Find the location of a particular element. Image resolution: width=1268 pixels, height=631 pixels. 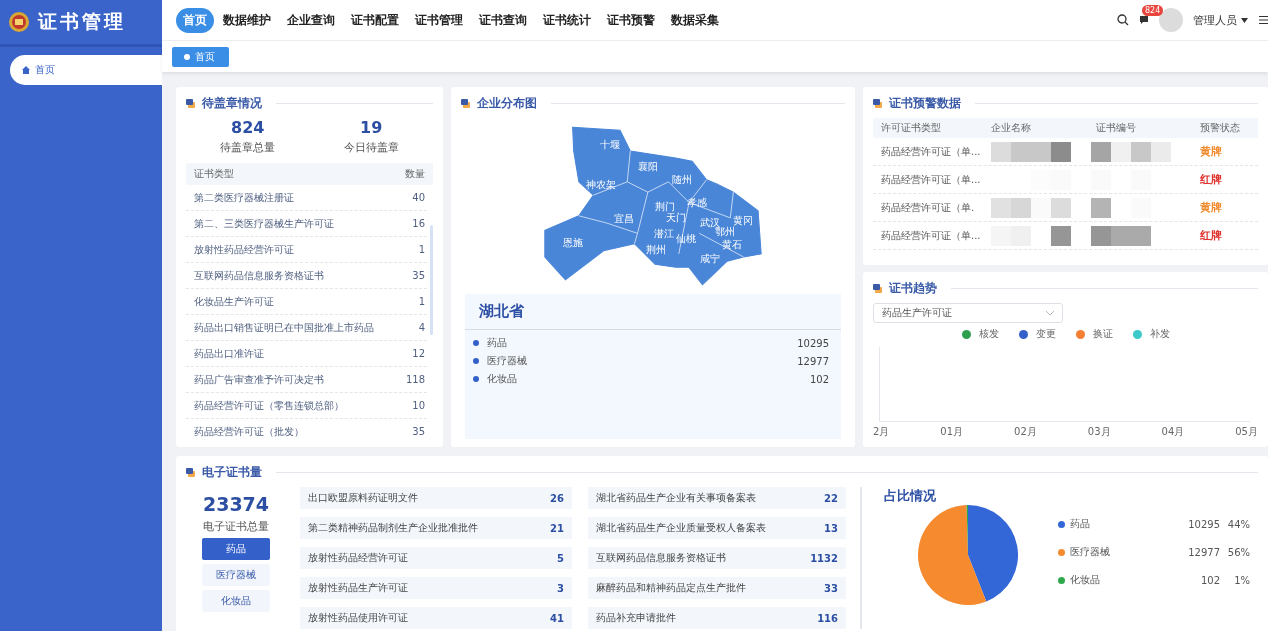

table-cell: 16 is located at coordinates (418, 223).